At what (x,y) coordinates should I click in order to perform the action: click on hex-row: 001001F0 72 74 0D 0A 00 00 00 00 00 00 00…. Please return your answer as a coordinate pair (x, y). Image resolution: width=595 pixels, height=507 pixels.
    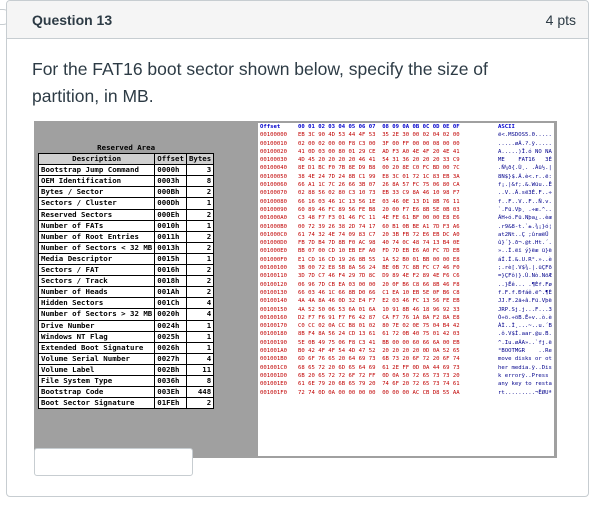
    Looking at the image, I should click on (406, 393).